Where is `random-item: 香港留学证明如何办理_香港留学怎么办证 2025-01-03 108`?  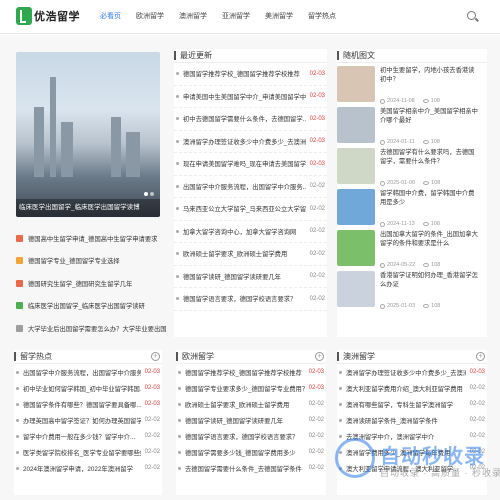
random-item: 香港留学证明如何办理_香港留学怎么办证 2025-01-03 108 is located at coordinates (412, 290).